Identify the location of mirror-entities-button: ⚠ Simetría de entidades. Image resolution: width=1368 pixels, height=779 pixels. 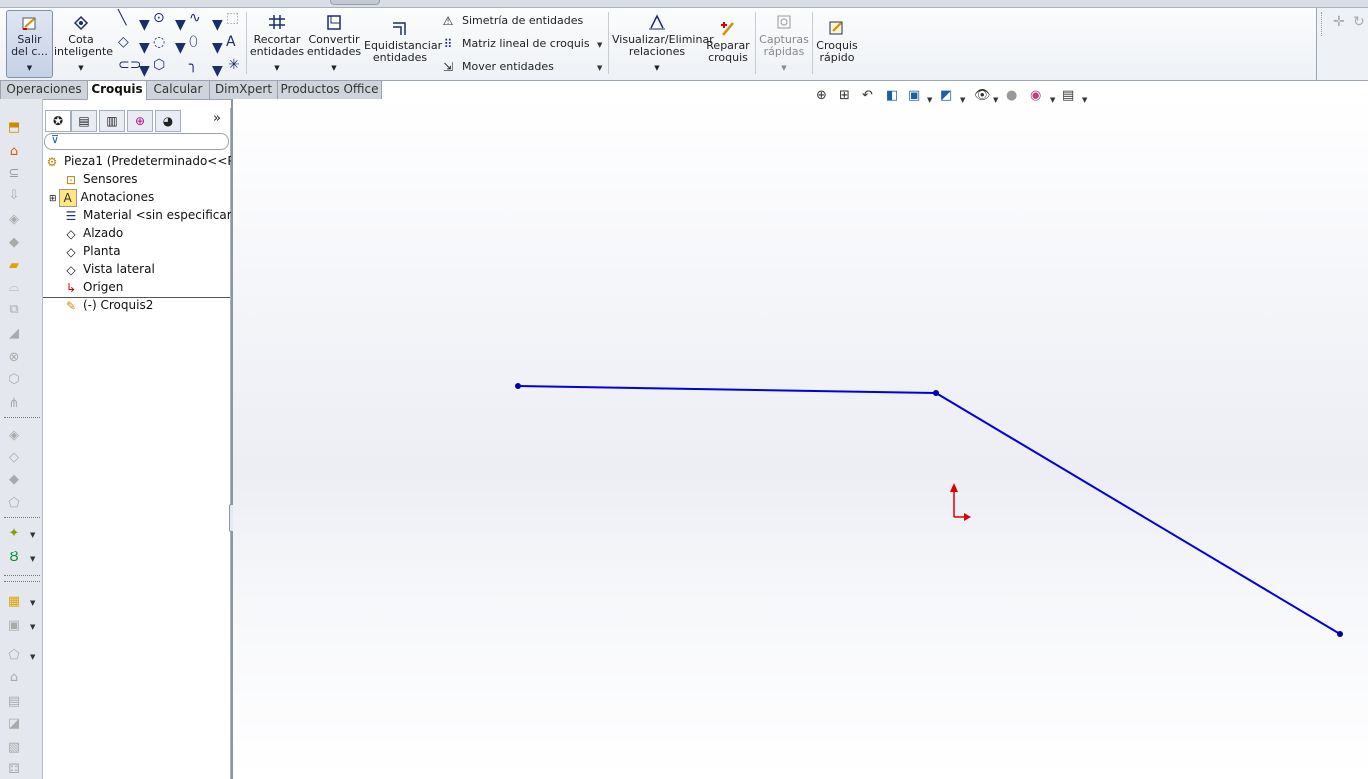
(512, 21).